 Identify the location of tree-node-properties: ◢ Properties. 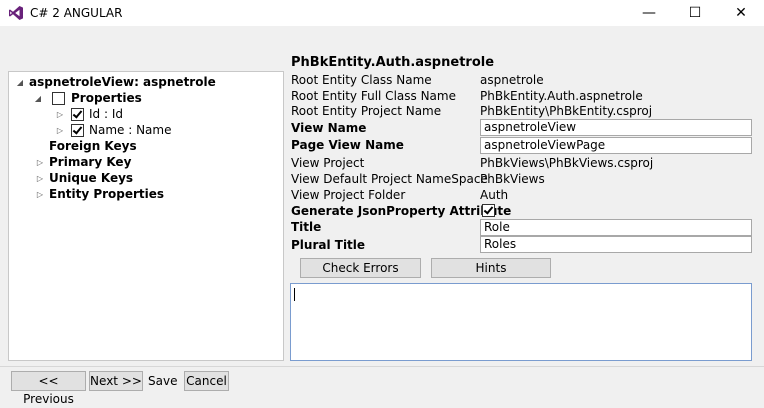
(87, 98).